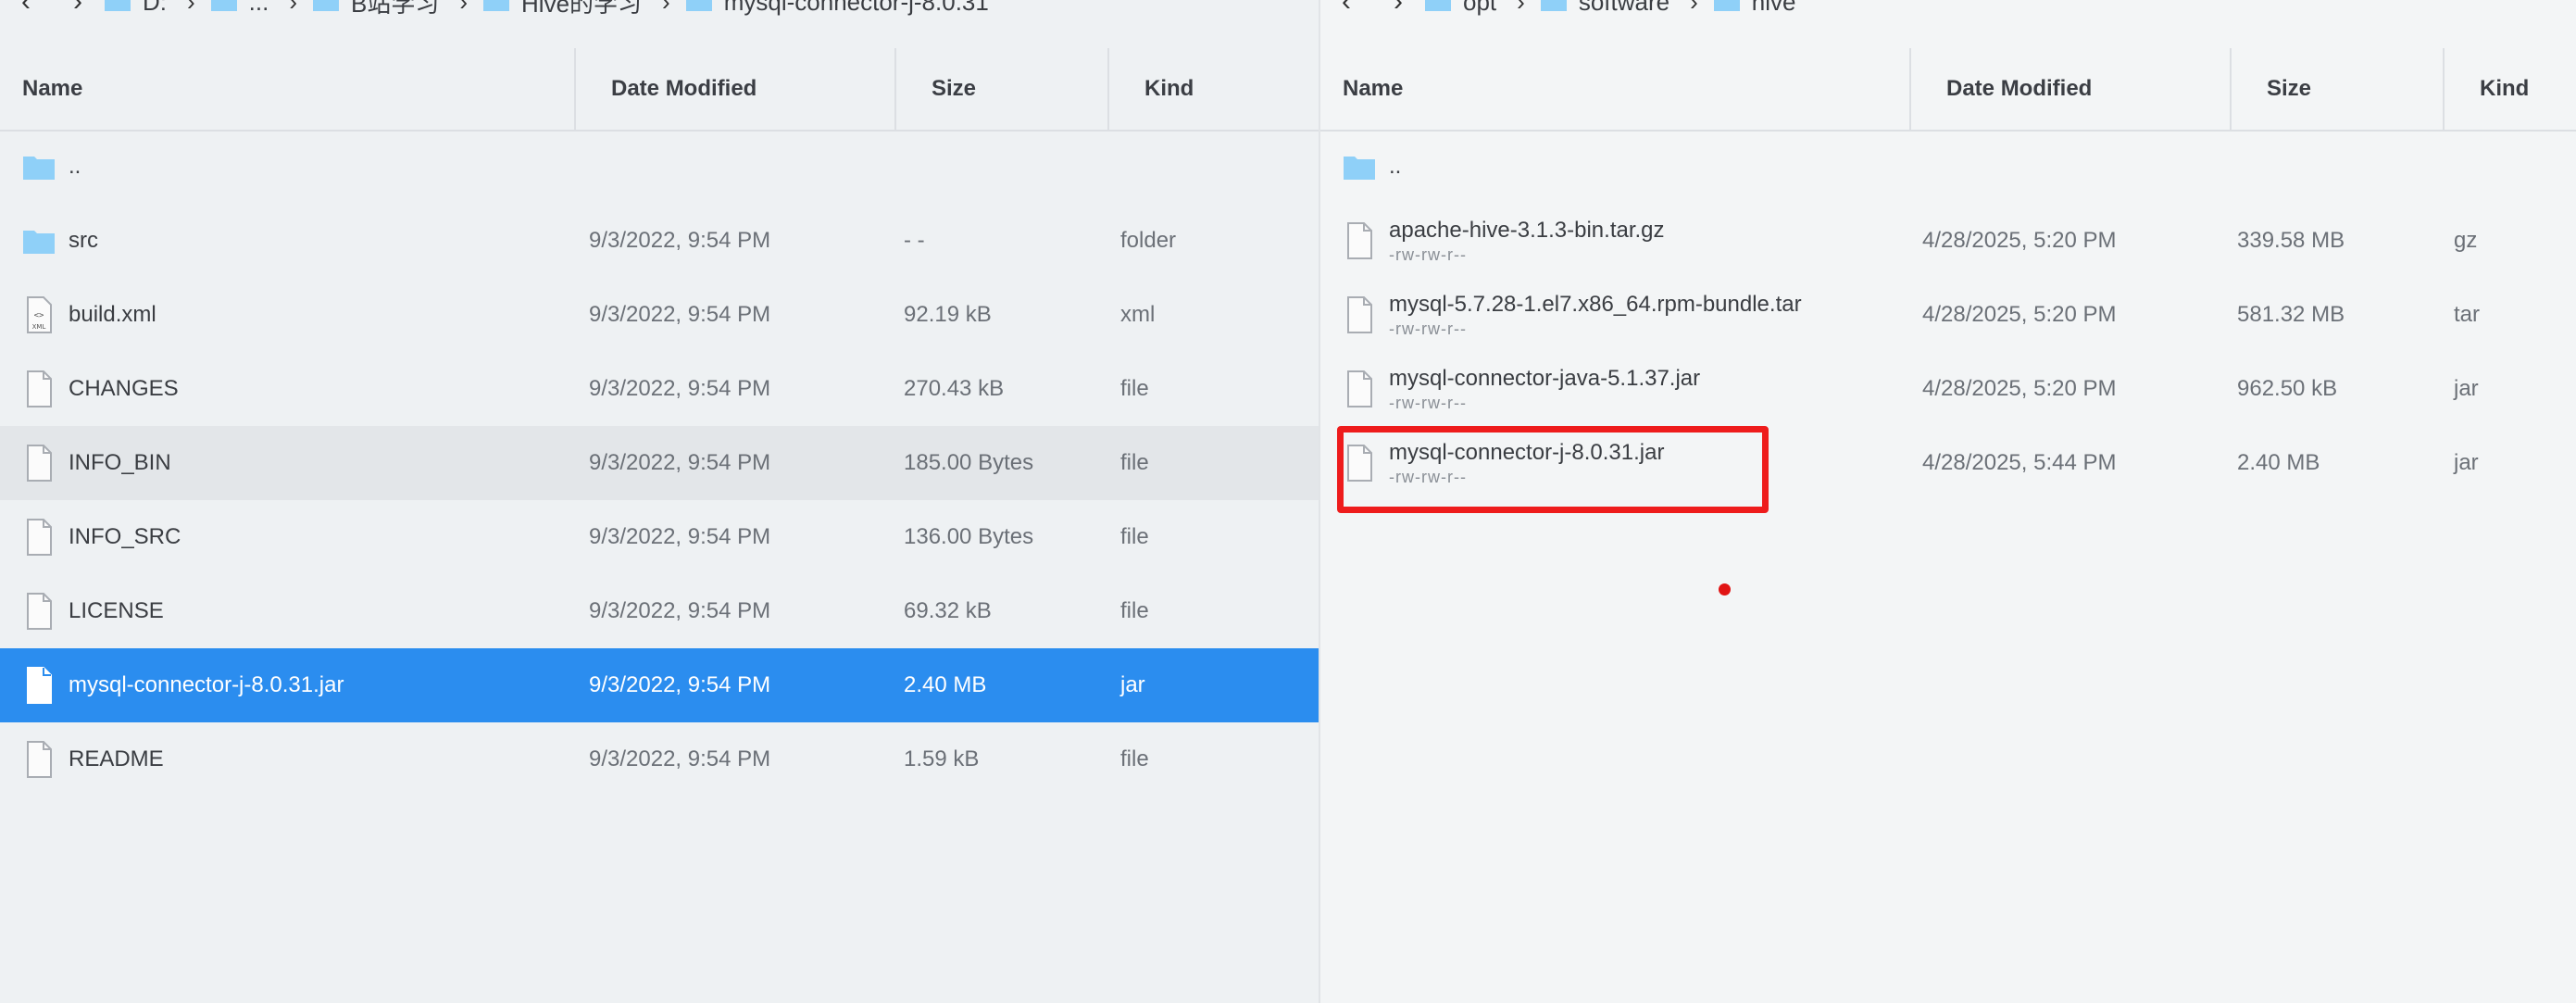 The height and width of the screenshot is (1003, 2576). I want to click on file-permissions: -rw-rw-r--, so click(1428, 476).